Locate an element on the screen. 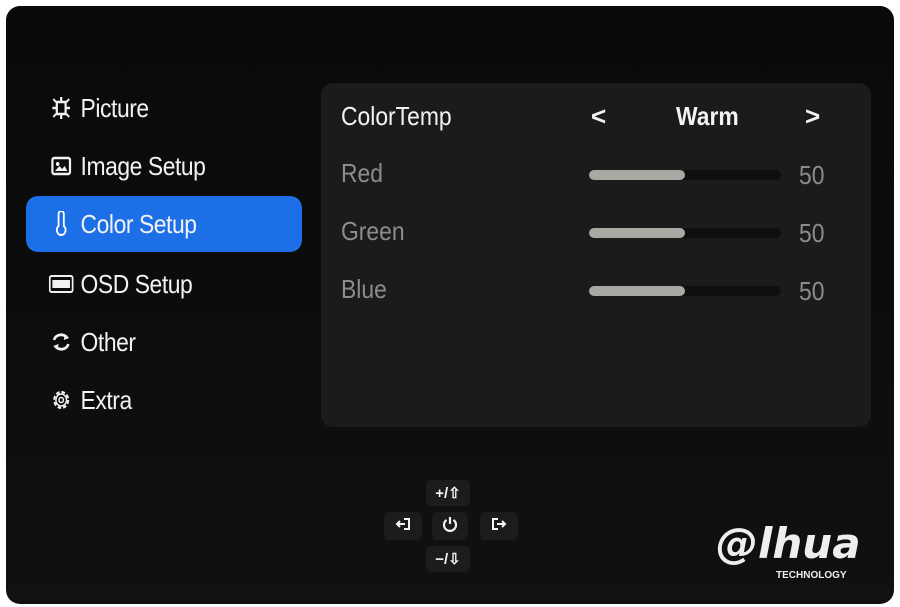  exit-icon is located at coordinates (403, 526).